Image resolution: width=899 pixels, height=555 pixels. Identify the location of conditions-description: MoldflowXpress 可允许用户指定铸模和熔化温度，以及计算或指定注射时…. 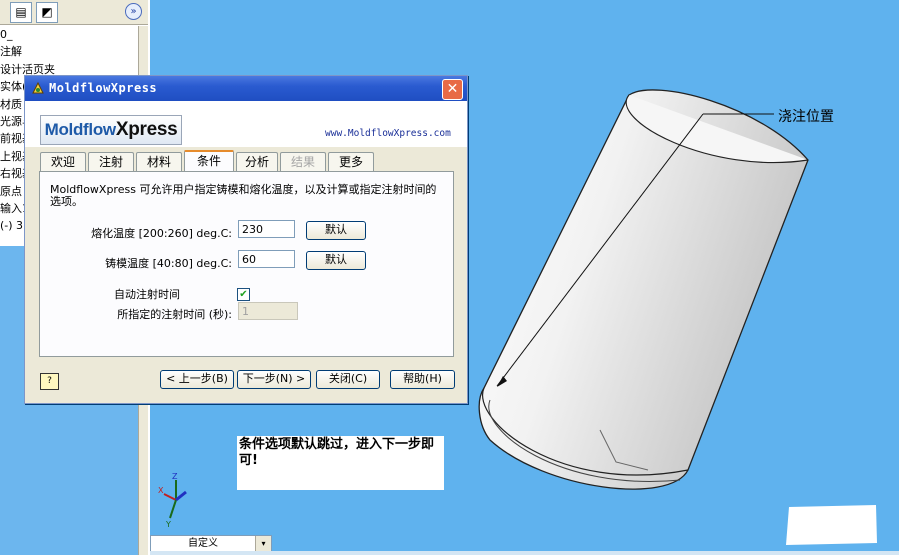
(243, 195).